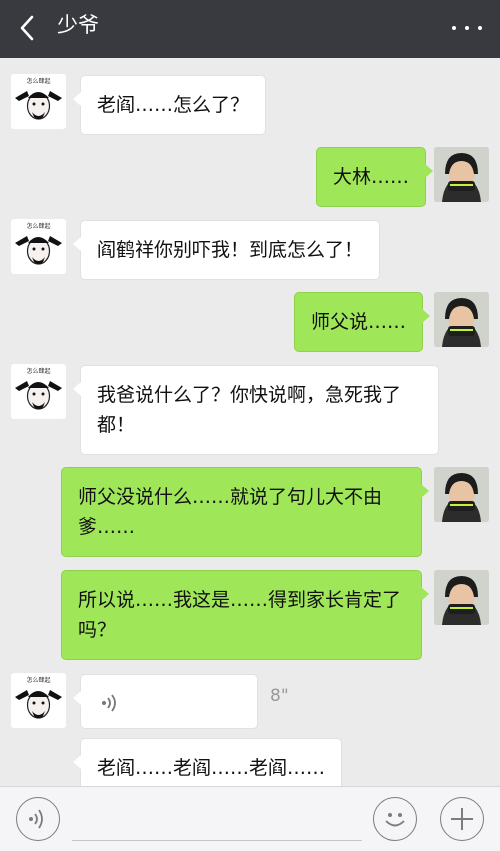 This screenshot has height=851, width=500. I want to click on emoji-button, so click(395, 819).